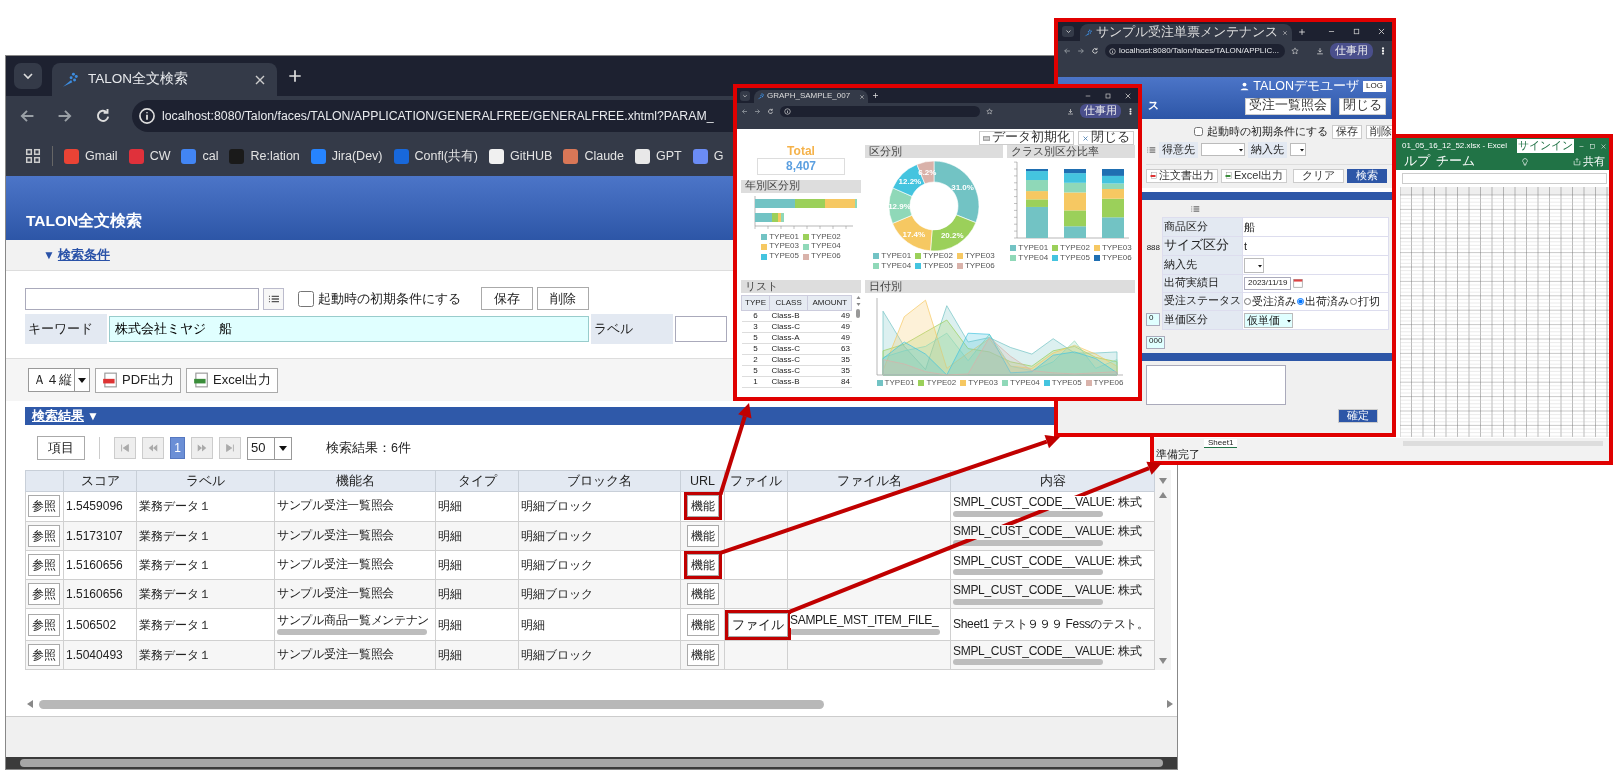 The width and height of the screenshot is (1613, 778). I want to click on browser-tab: GRAPH_SAMPLE_007, so click(811, 96).